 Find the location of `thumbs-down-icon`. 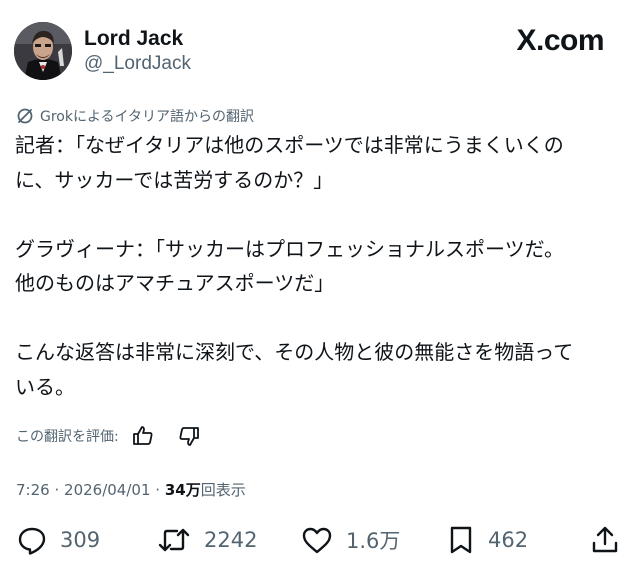

thumbs-down-icon is located at coordinates (189, 436).